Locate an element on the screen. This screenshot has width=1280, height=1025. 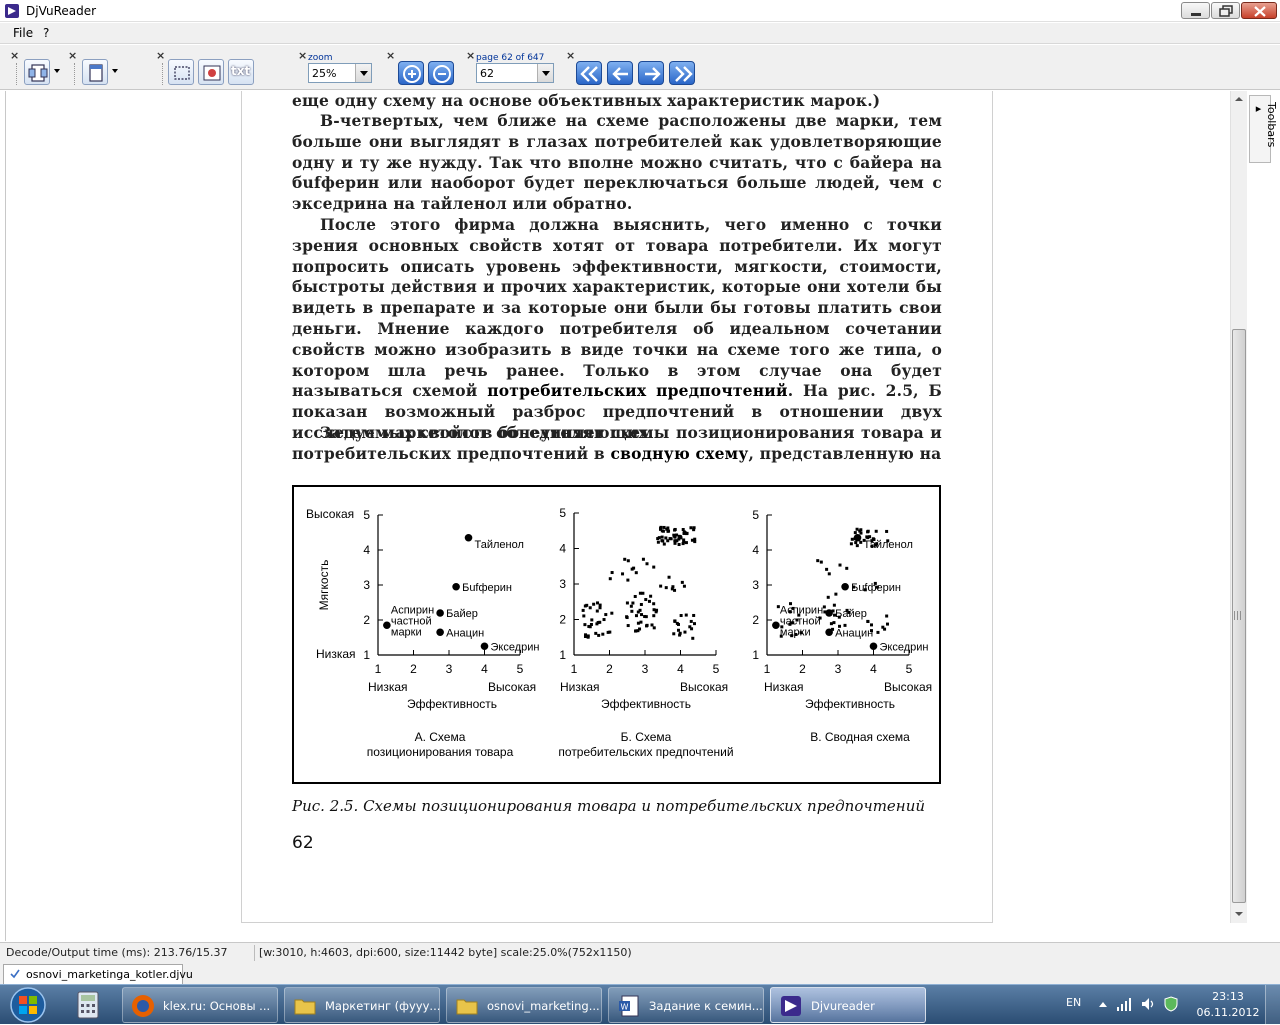
left-pane-divider is located at coordinates (5, 516).